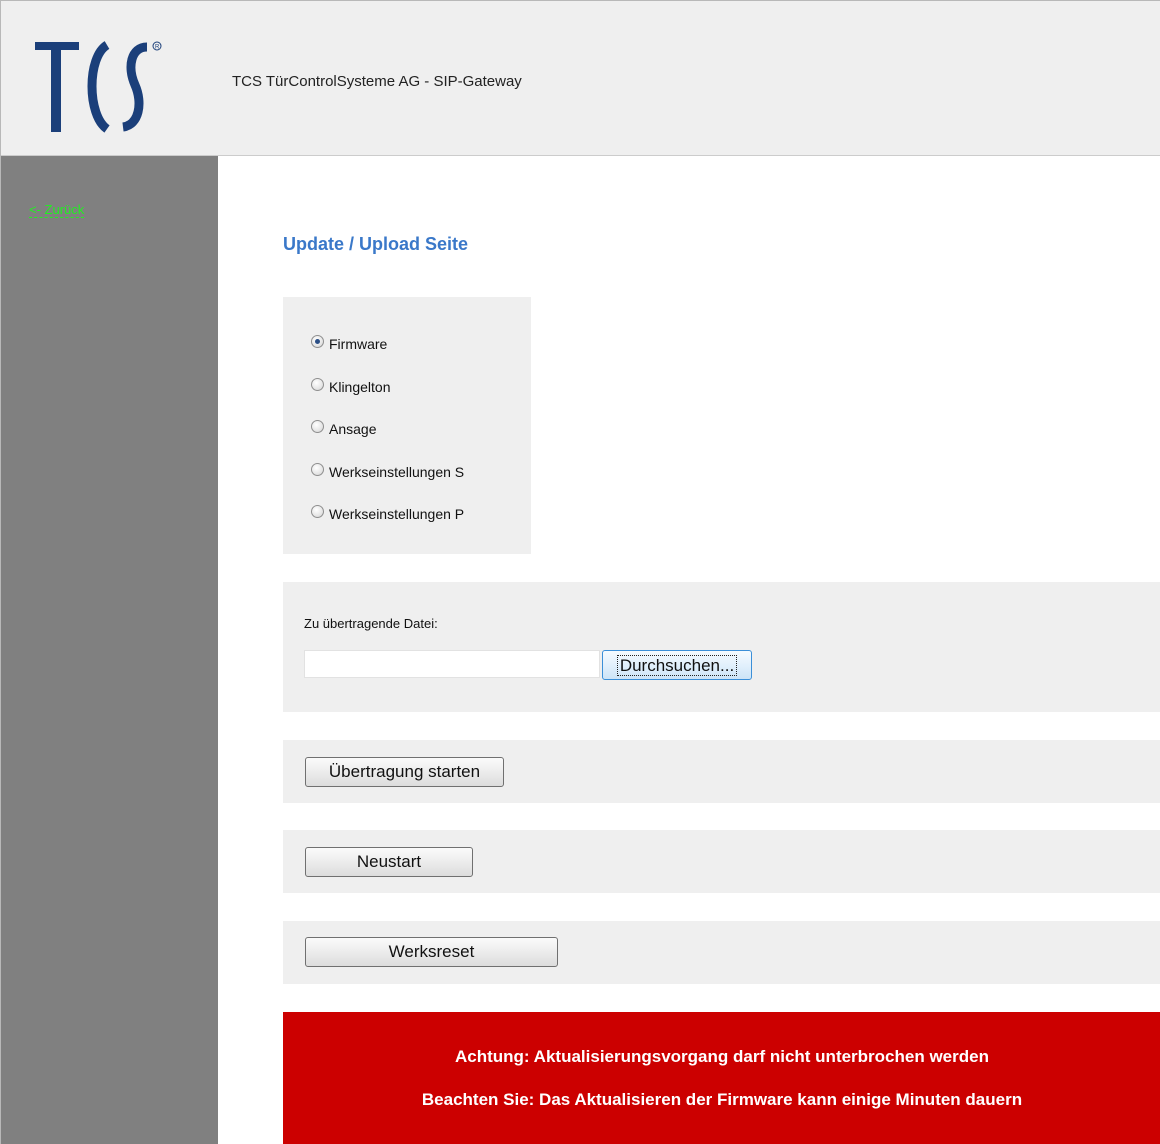  Describe the element at coordinates (57, 210) in the screenshot. I see `back-link: <- Zurück` at that location.